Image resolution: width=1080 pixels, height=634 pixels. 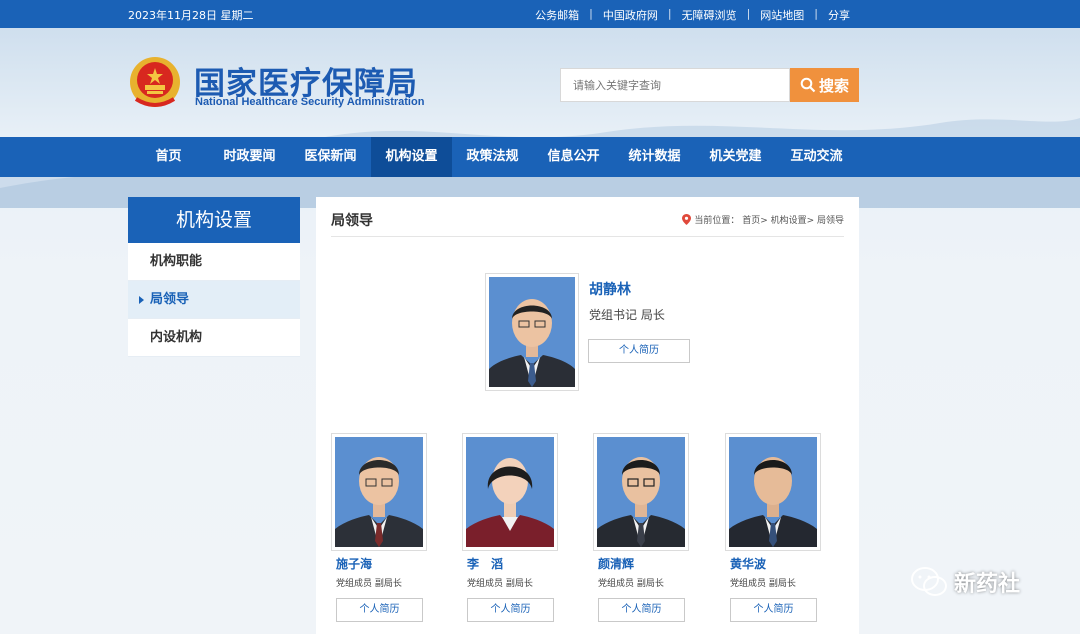 I want to click on nav-politics: 时政要闻, so click(x=249, y=157).